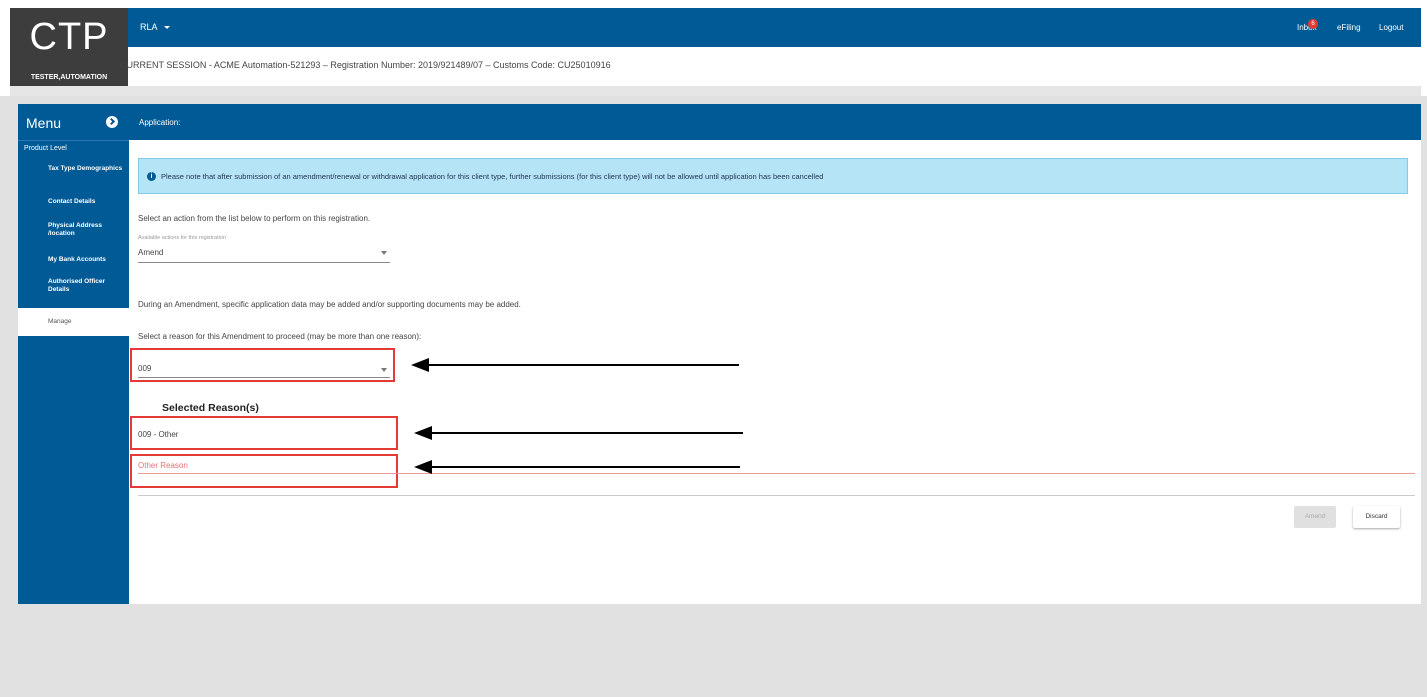 The width and height of the screenshot is (1427, 697). What do you see at coordinates (87, 202) in the screenshot?
I see `sidebar-item-contact-details: Contact Details` at bounding box center [87, 202].